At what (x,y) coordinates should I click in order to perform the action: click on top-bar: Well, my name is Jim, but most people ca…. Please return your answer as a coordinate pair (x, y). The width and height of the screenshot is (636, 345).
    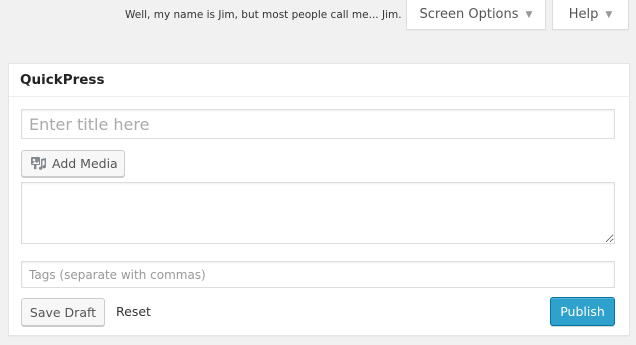
    Looking at the image, I should click on (318, 22).